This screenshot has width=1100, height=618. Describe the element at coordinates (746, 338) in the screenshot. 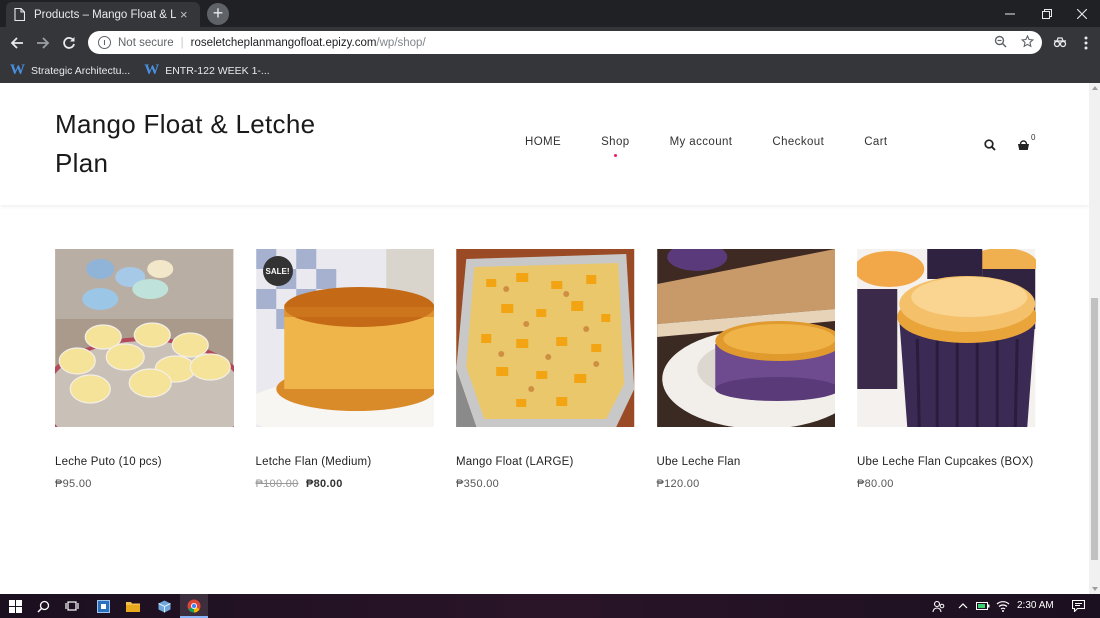

I see `product-image-ube-leche-flan` at that location.